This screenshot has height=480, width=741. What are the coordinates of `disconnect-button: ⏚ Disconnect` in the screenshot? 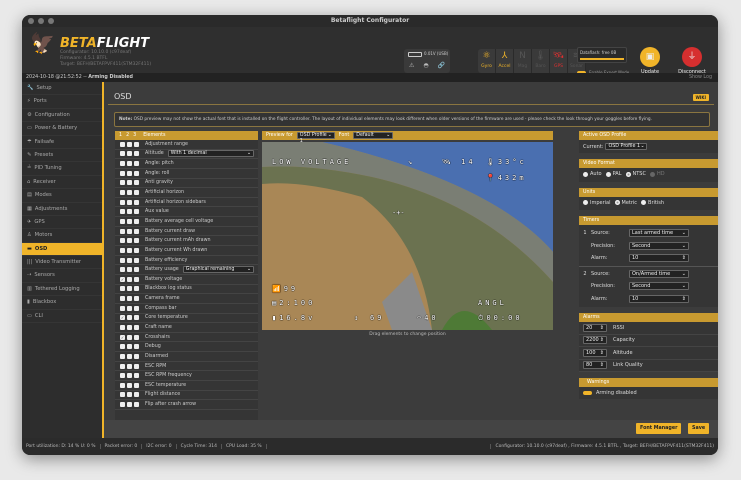 It's located at (692, 61).